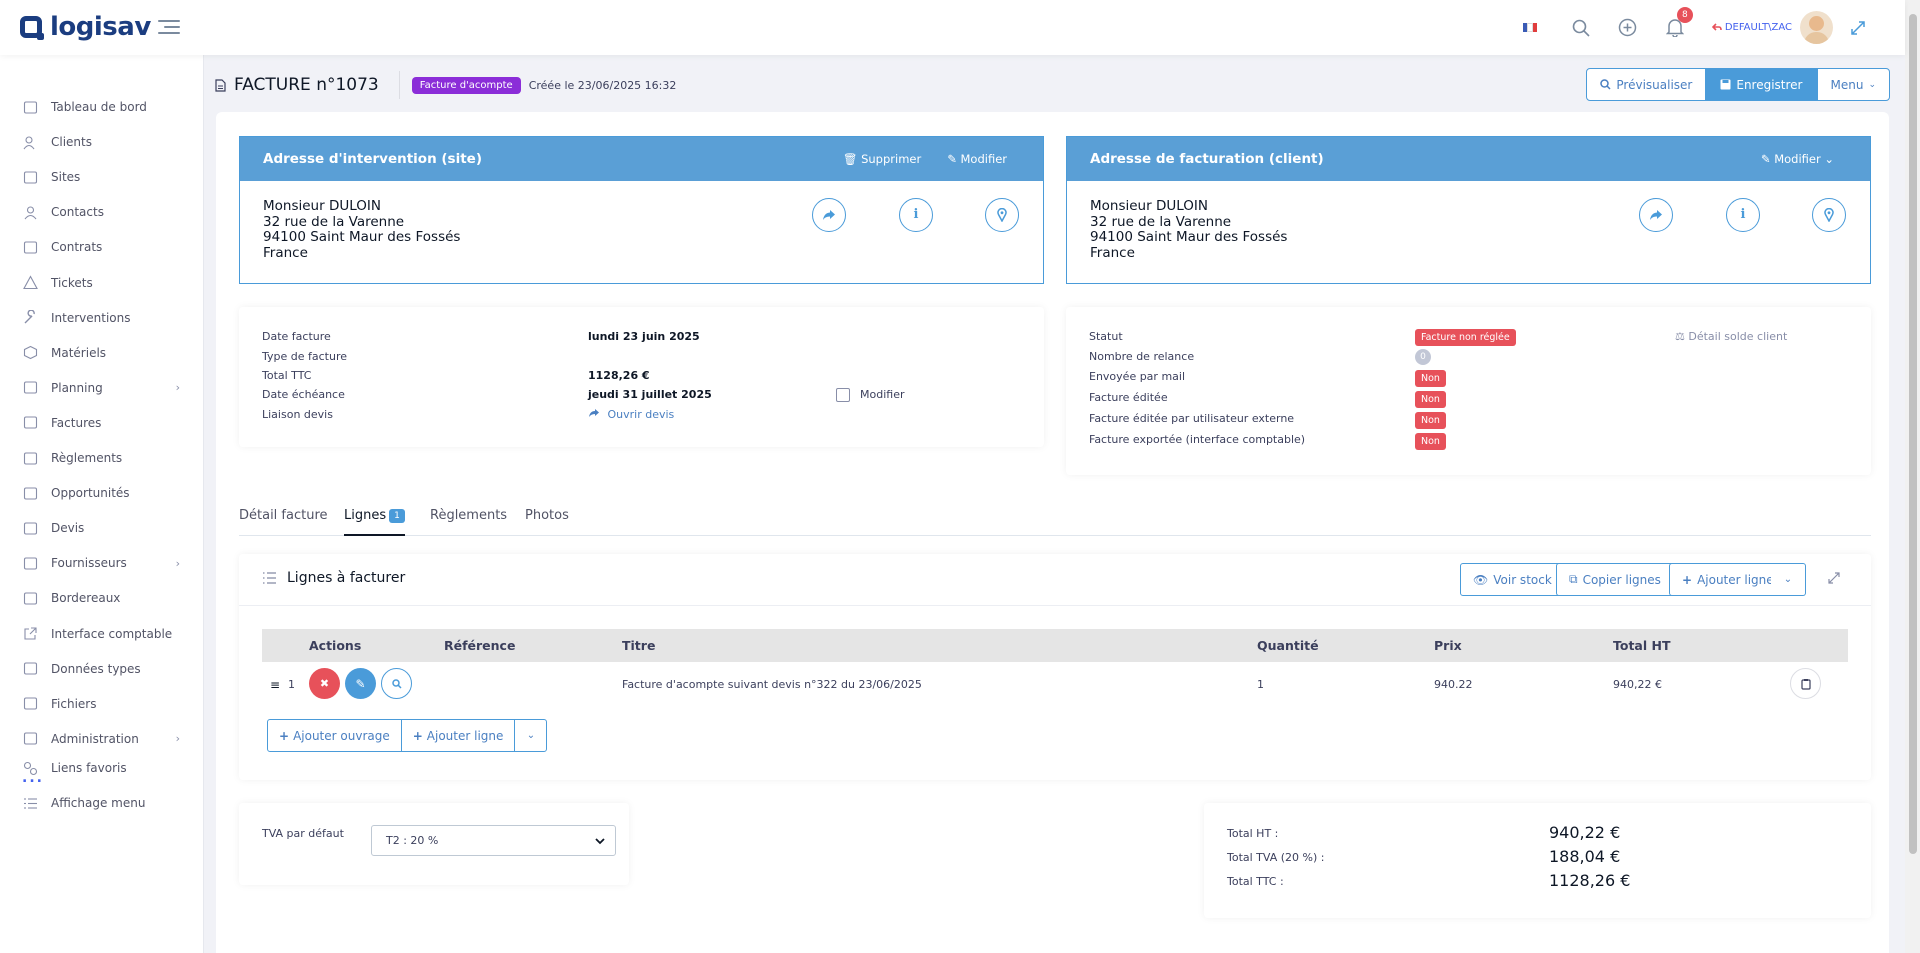 This screenshot has width=1920, height=953. I want to click on sidebar-item-clients: Clients, so click(102, 142).